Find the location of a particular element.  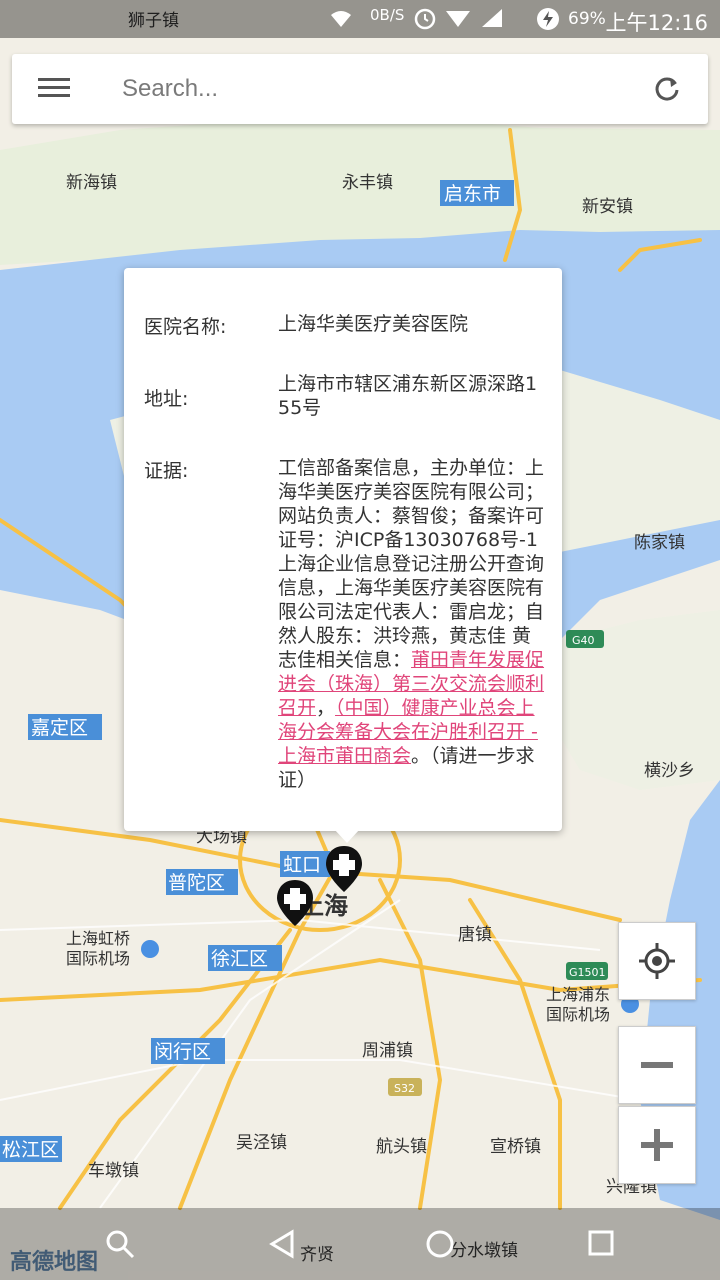

my-location-button is located at coordinates (657, 961).